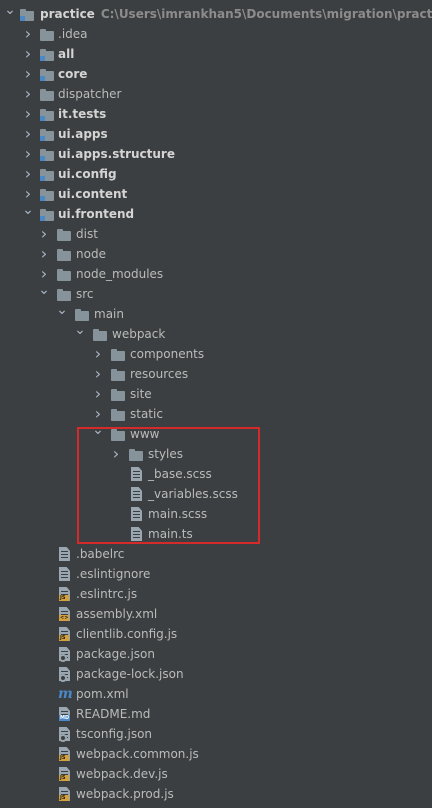 The width and height of the screenshot is (432, 808). Describe the element at coordinates (216, 574) in the screenshot. I see `tree-row-eslintignore: .eslintignore` at that location.